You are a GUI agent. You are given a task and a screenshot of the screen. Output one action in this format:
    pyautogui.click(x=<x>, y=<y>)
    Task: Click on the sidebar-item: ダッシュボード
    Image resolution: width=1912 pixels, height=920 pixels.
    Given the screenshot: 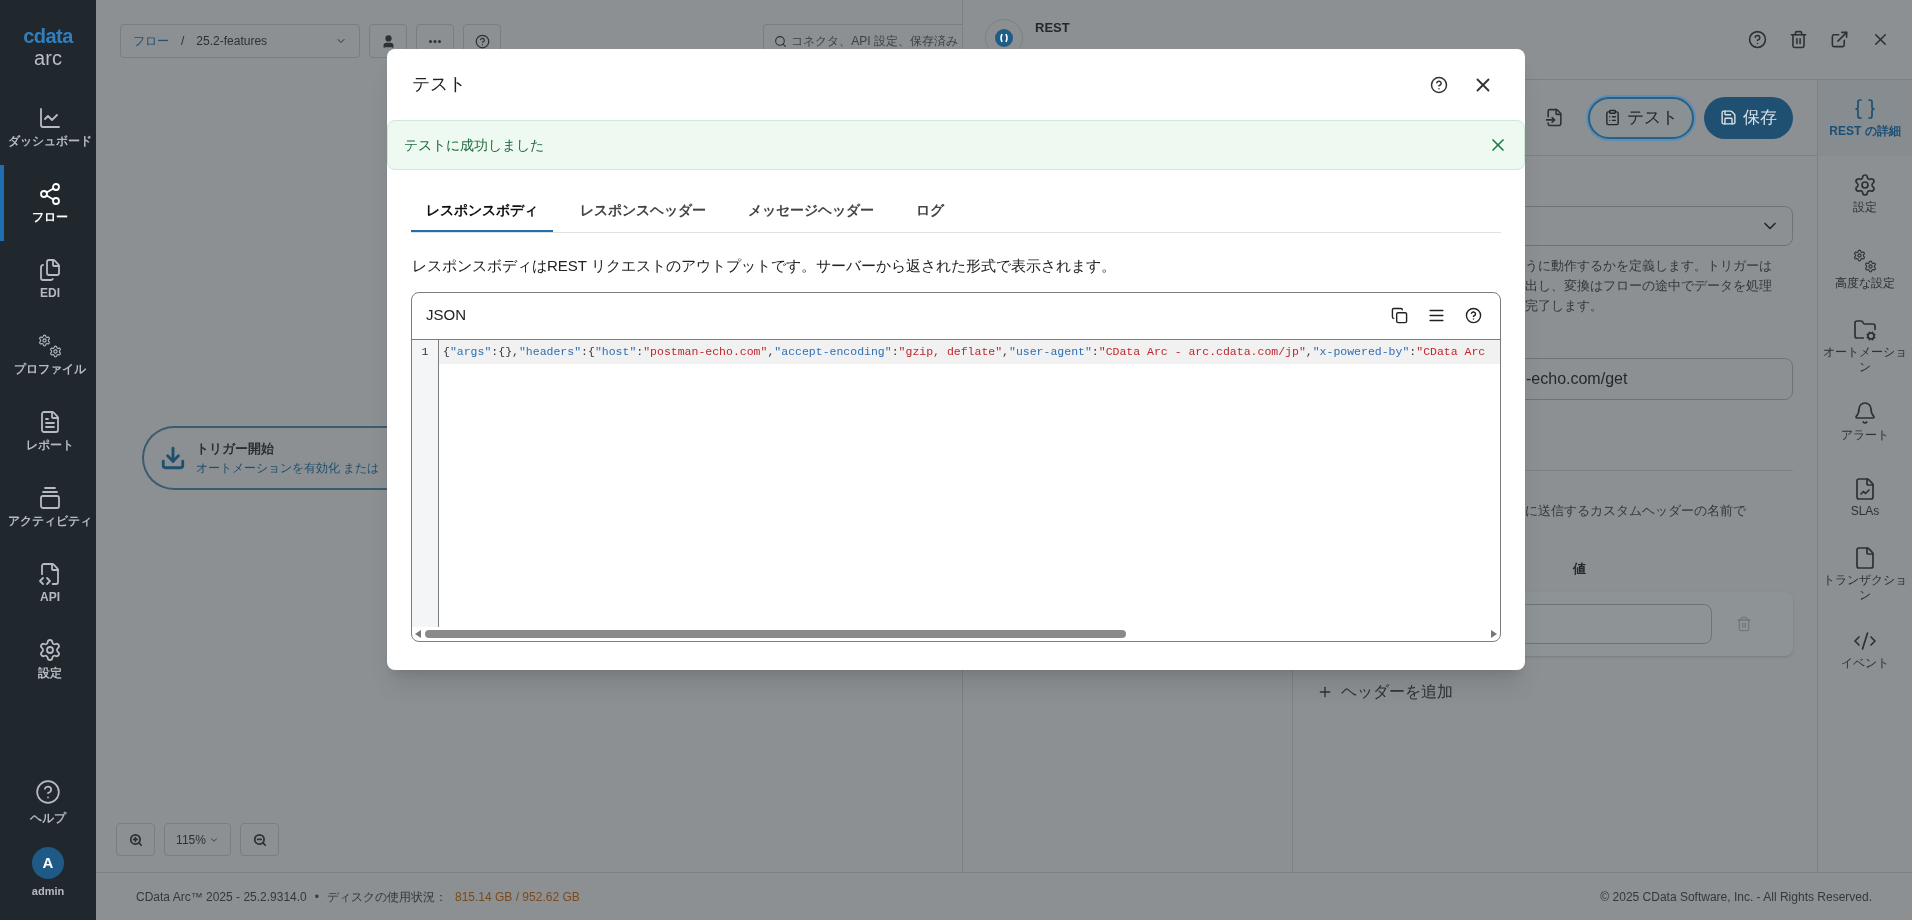 What is the action you would take?
    pyautogui.click(x=48, y=127)
    